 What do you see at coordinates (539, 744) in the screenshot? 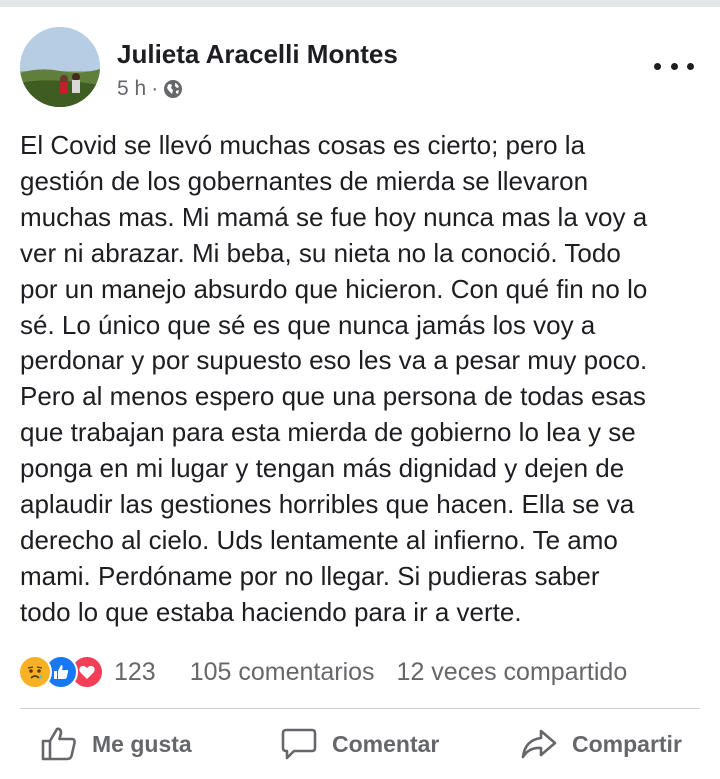
I see `share-icon` at bounding box center [539, 744].